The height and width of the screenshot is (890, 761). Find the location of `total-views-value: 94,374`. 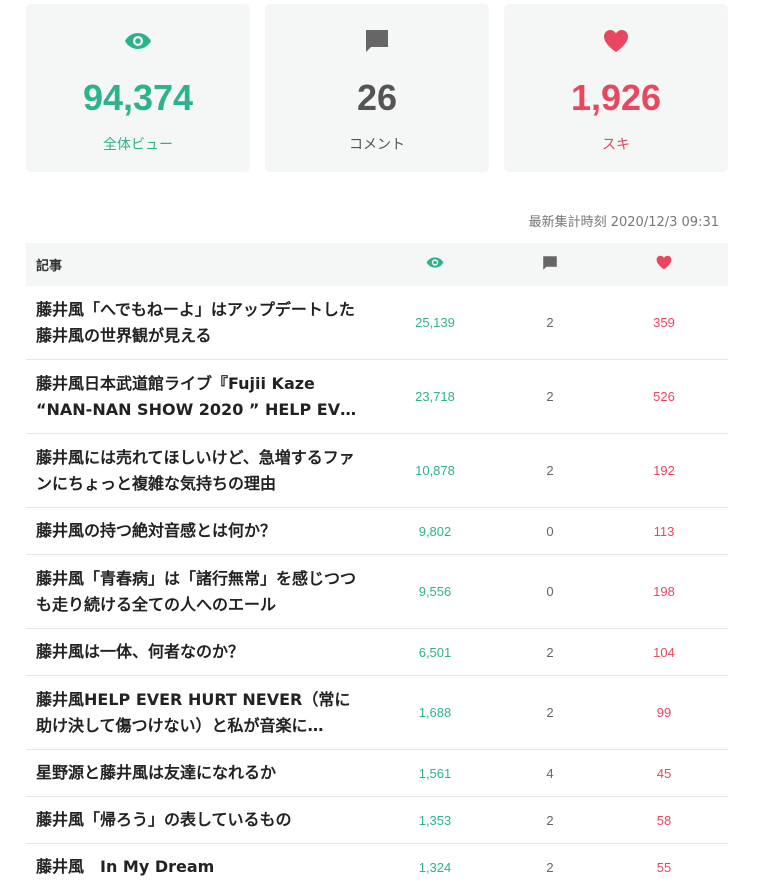

total-views-value: 94,374 is located at coordinates (138, 97).